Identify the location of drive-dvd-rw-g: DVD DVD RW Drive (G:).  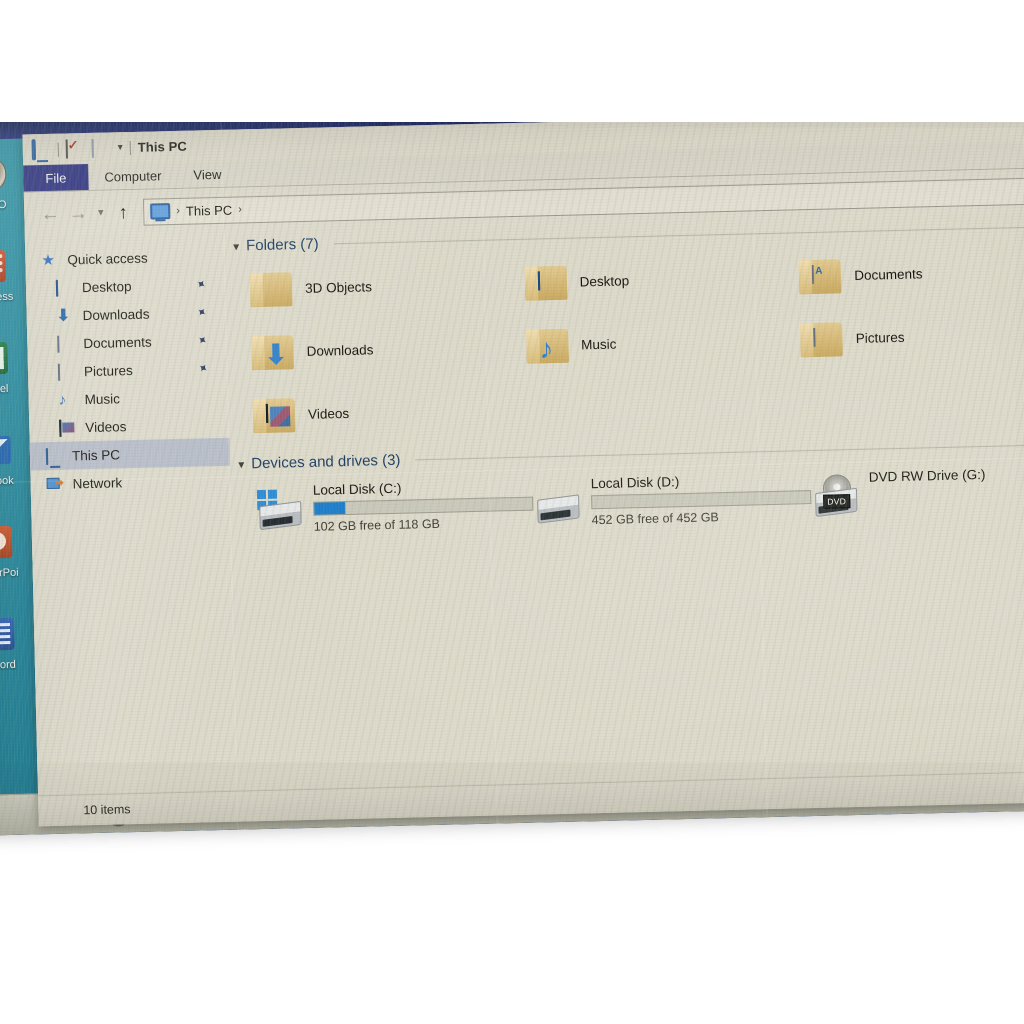
(917, 492).